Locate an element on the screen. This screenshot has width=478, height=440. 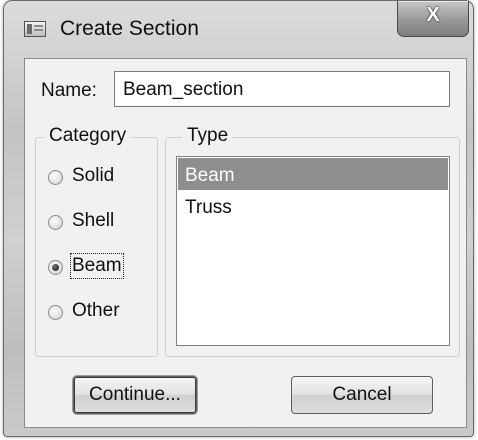
type-item-truss: Truss is located at coordinates (313, 206).